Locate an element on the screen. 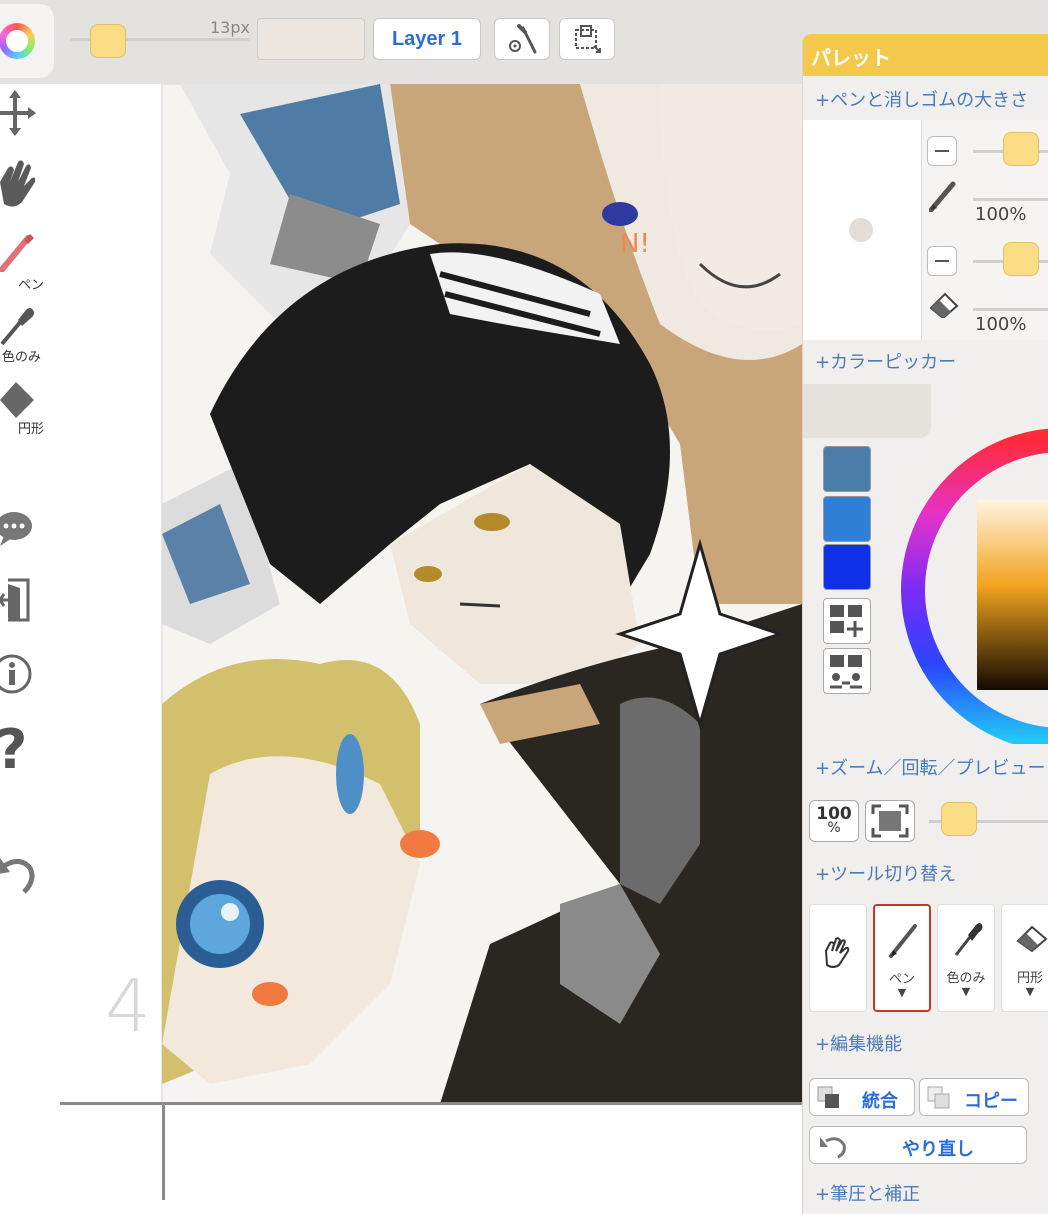 This screenshot has height=1214, width=1048. pen-opacity-percent: 100% is located at coordinates (1001, 214).